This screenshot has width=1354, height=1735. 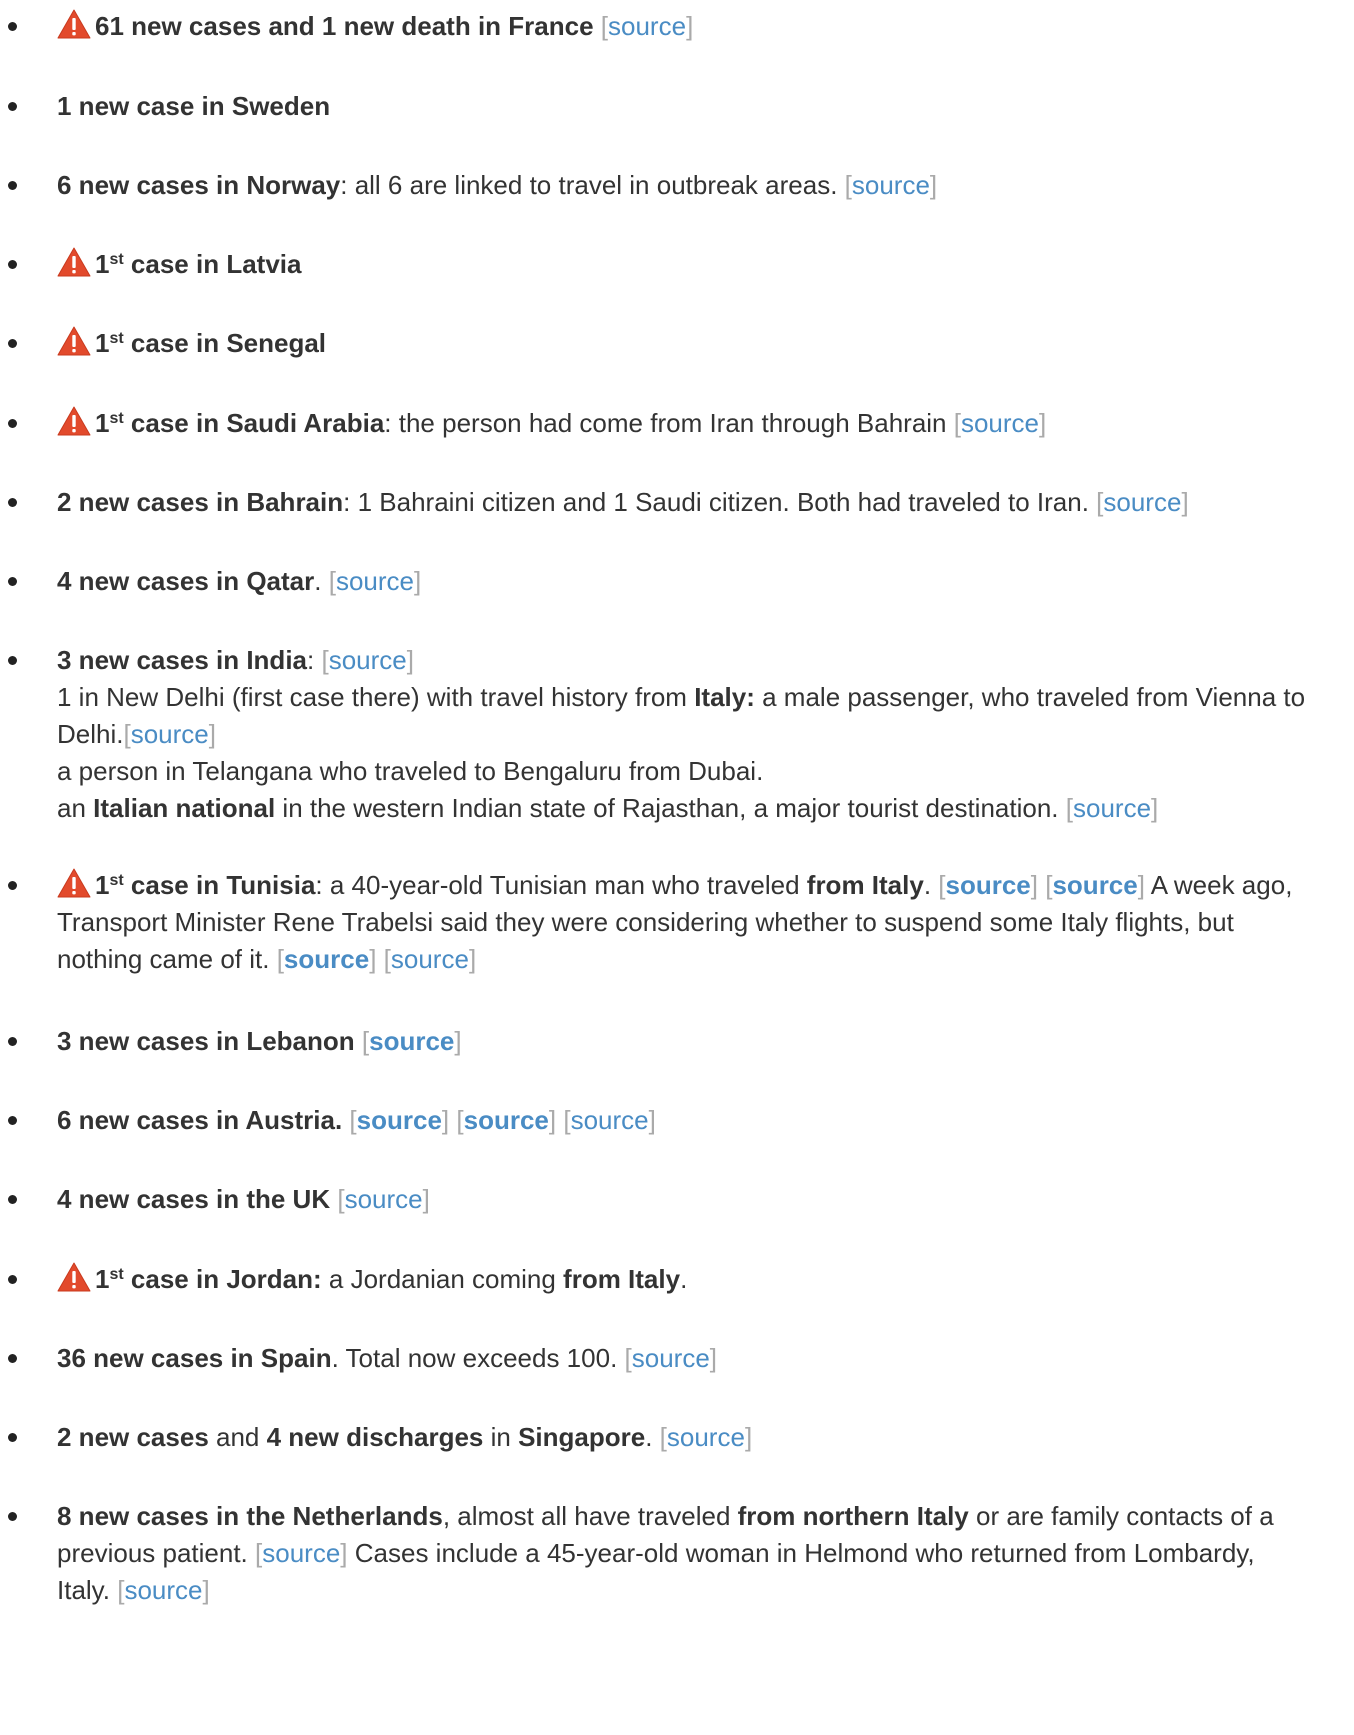 I want to click on headline: 4 new cases in the UK, so click(x=194, y=1199).